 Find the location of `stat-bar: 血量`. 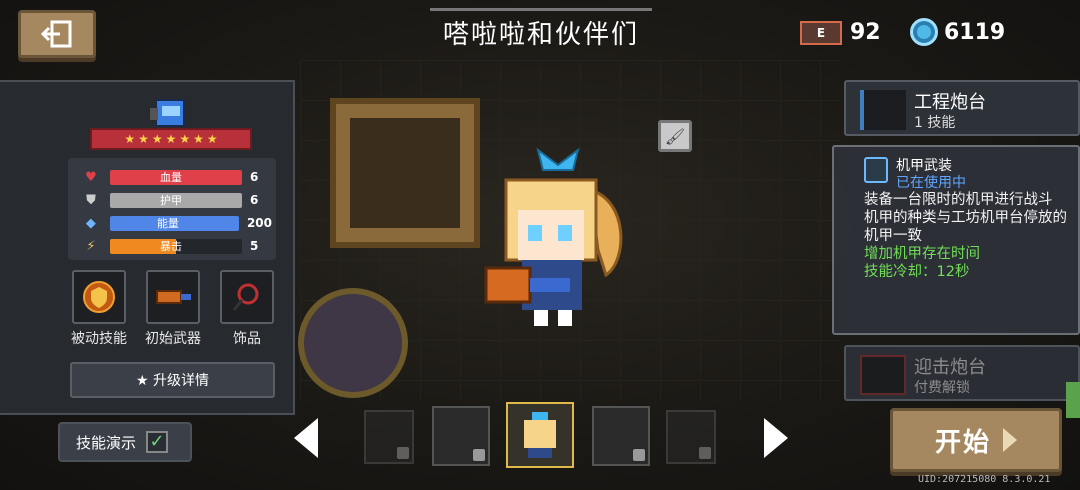

stat-bar: 血量 is located at coordinates (176, 177).